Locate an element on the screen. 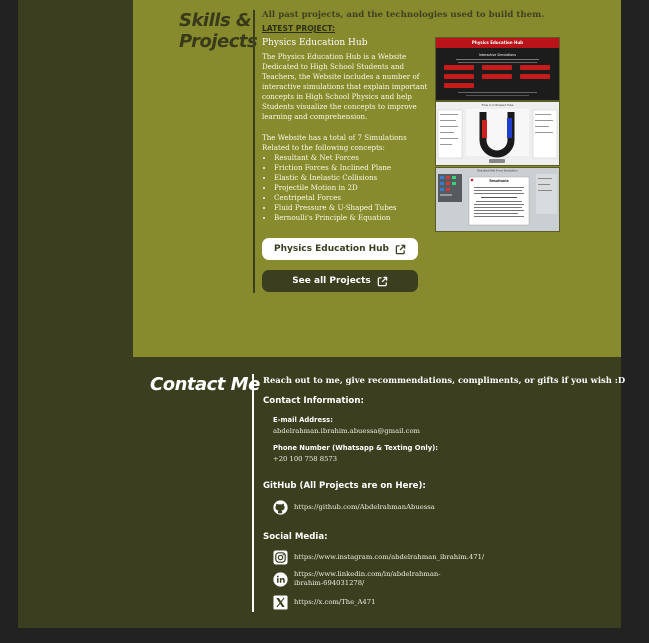 This screenshot has width=649, height=643. skills-divider is located at coordinates (254, 151).